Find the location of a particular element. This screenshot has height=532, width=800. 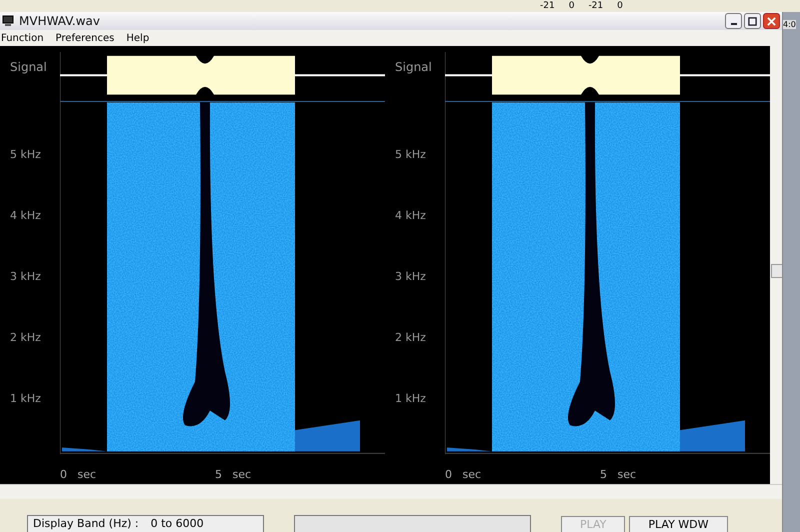

close-icon is located at coordinates (771, 21).